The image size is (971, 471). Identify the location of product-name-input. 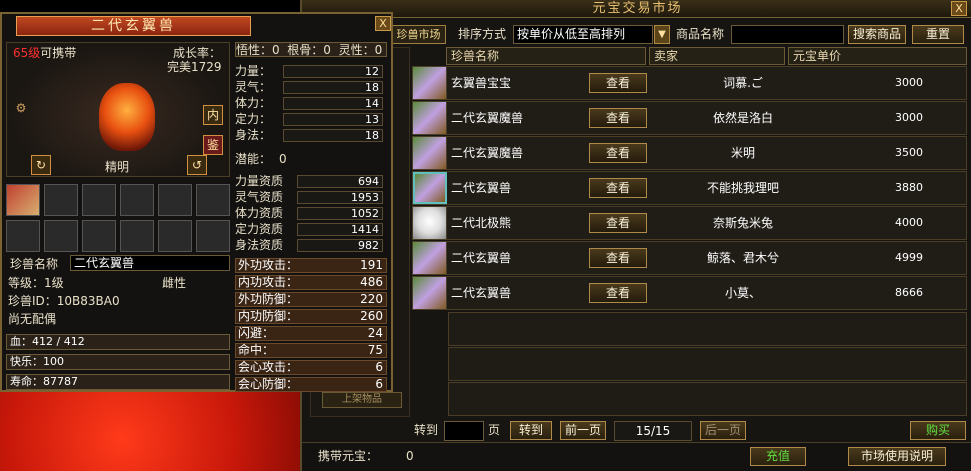
(787, 34).